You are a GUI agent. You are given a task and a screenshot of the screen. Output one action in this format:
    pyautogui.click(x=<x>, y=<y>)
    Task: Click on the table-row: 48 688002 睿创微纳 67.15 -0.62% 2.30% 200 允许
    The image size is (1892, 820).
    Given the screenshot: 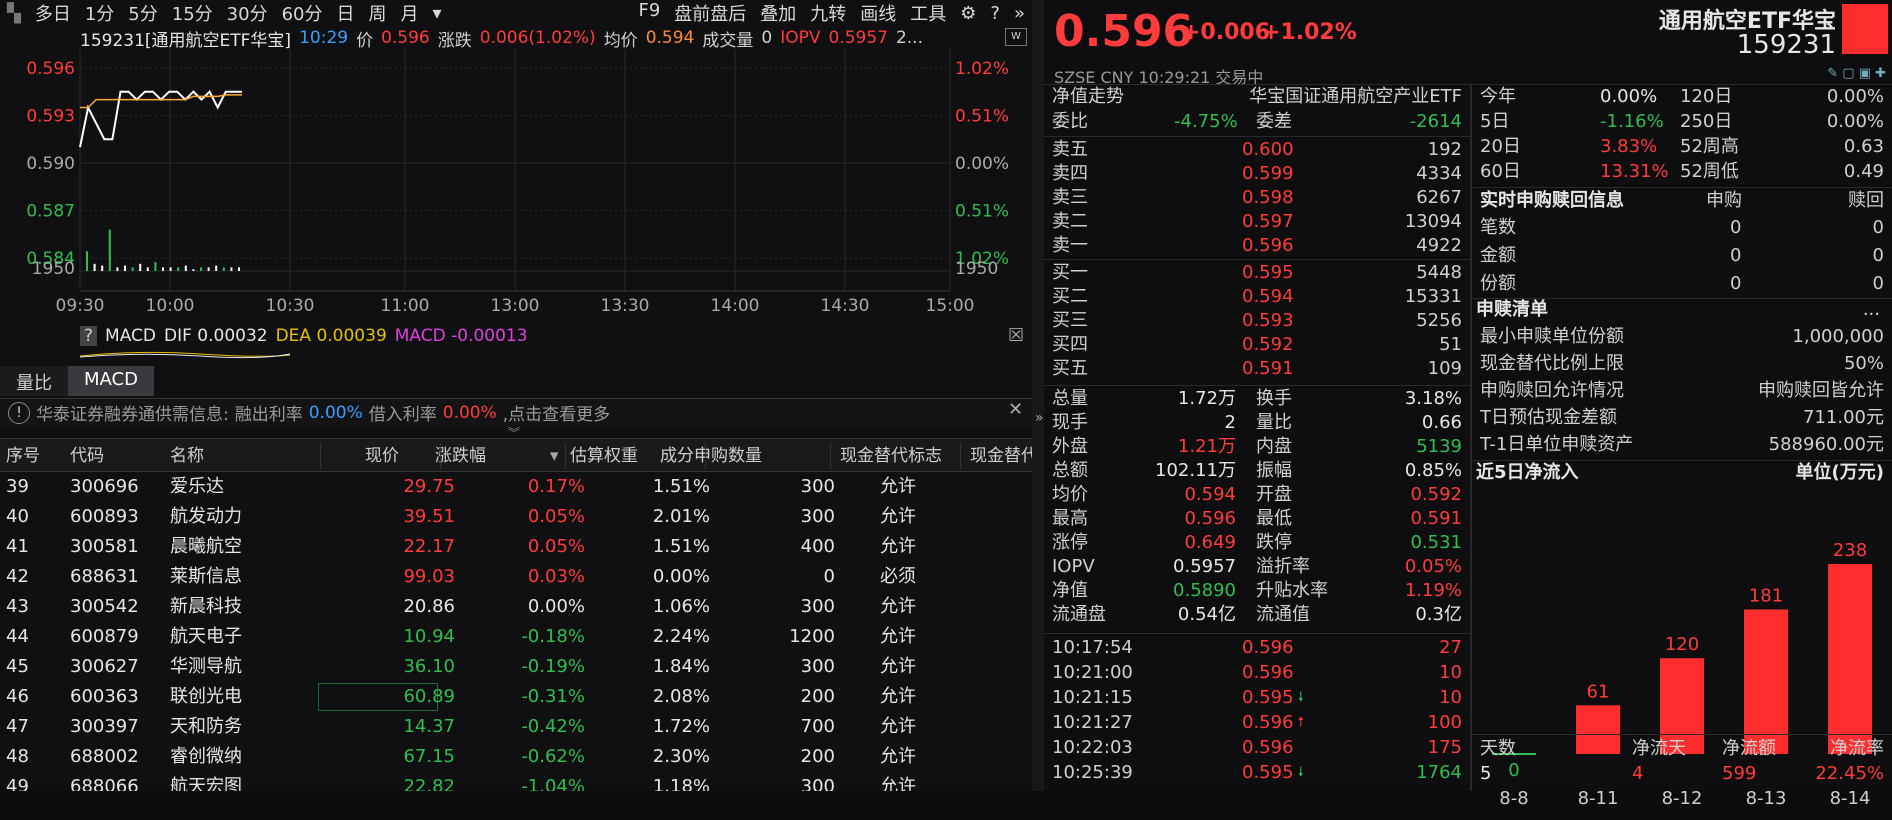 What is the action you would take?
    pyautogui.click(x=516, y=757)
    